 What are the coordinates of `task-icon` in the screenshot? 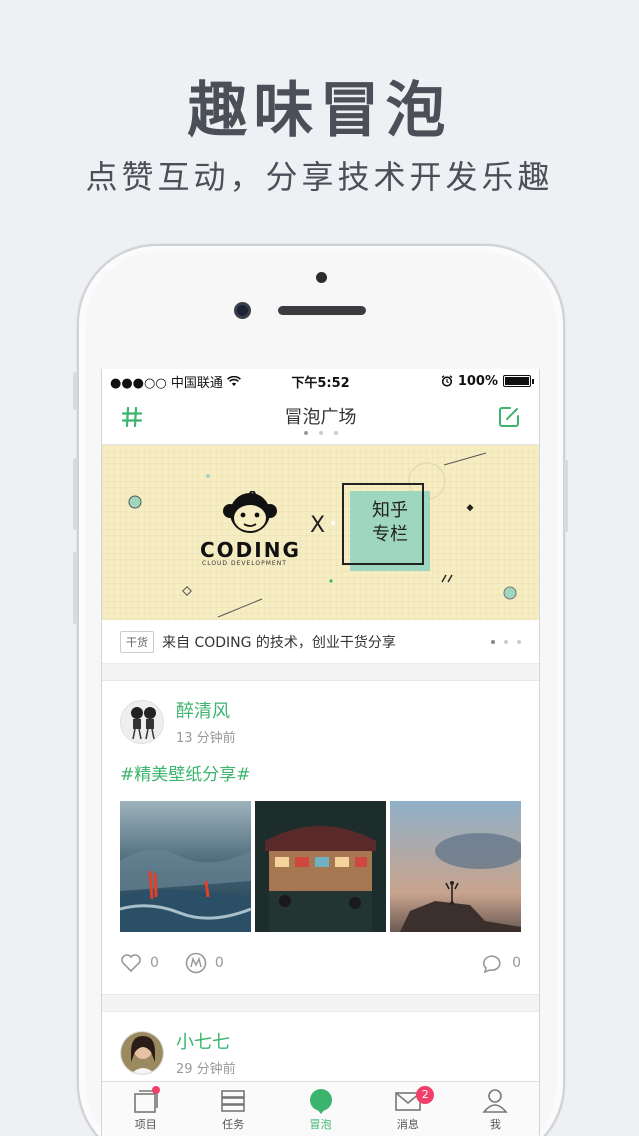 It's located at (233, 1101).